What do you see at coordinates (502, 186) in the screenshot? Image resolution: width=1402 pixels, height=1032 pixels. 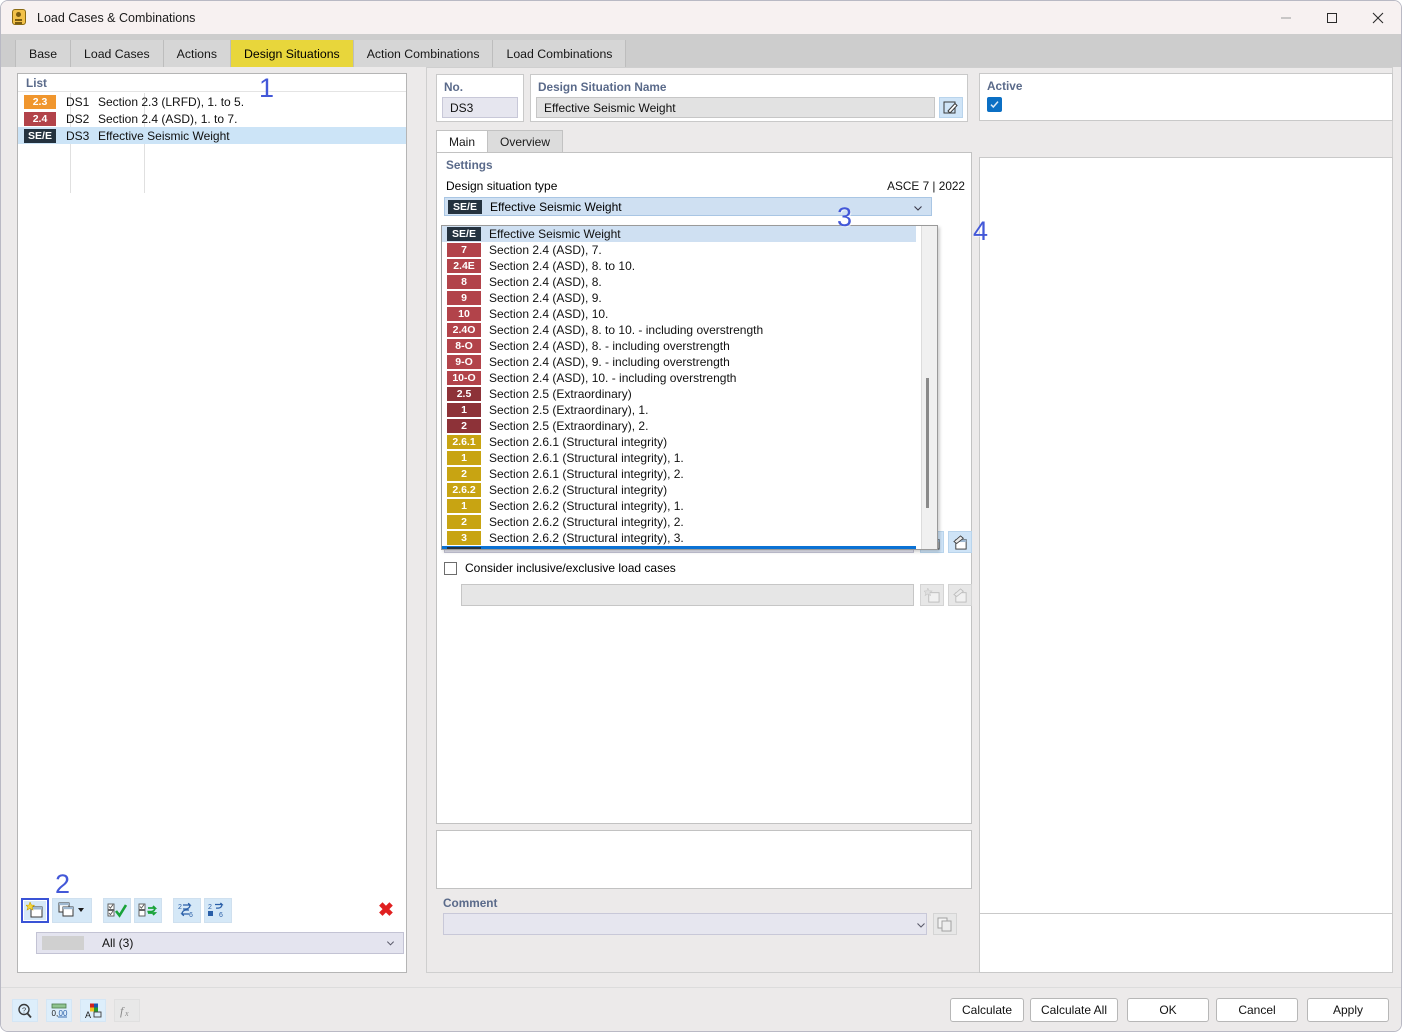 I see `design-situation-type-label: Design situation type` at bounding box center [502, 186].